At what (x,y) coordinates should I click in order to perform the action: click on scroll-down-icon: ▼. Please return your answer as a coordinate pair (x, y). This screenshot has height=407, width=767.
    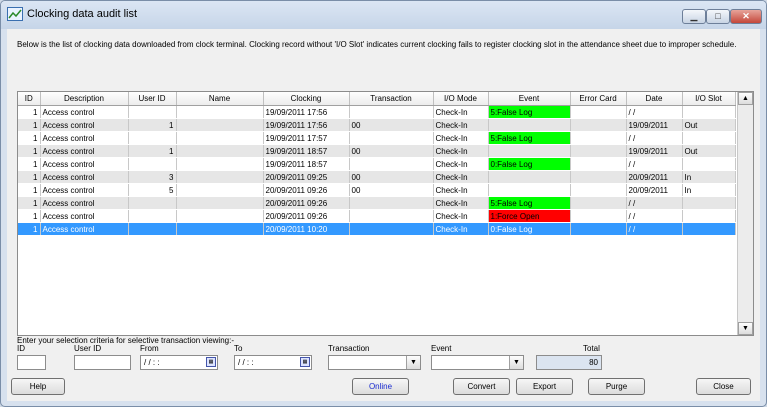
    Looking at the image, I should click on (745, 328).